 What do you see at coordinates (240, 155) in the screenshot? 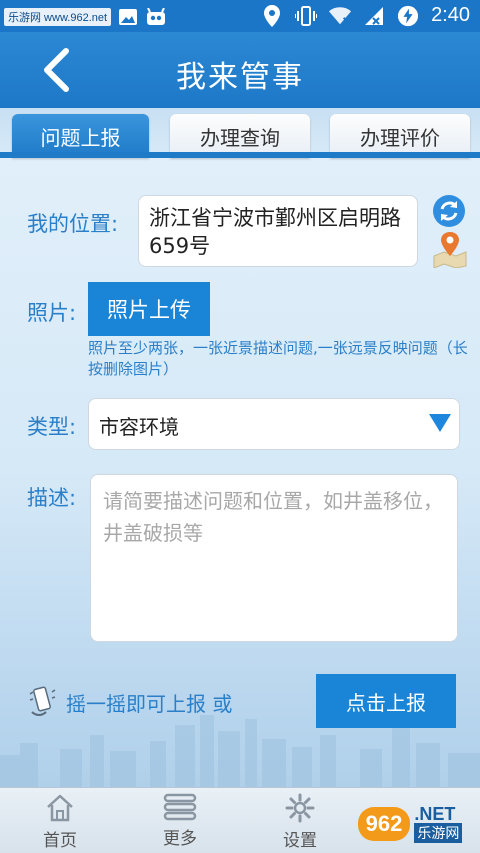
I see `tab-underline` at bounding box center [240, 155].